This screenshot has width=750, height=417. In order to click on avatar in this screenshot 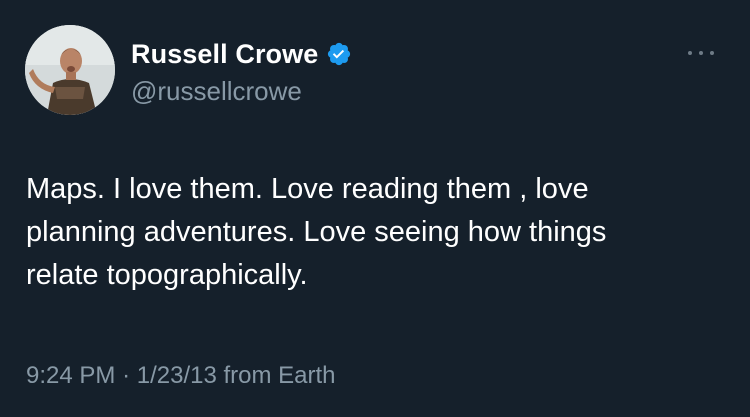, I will do `click(70, 70)`.